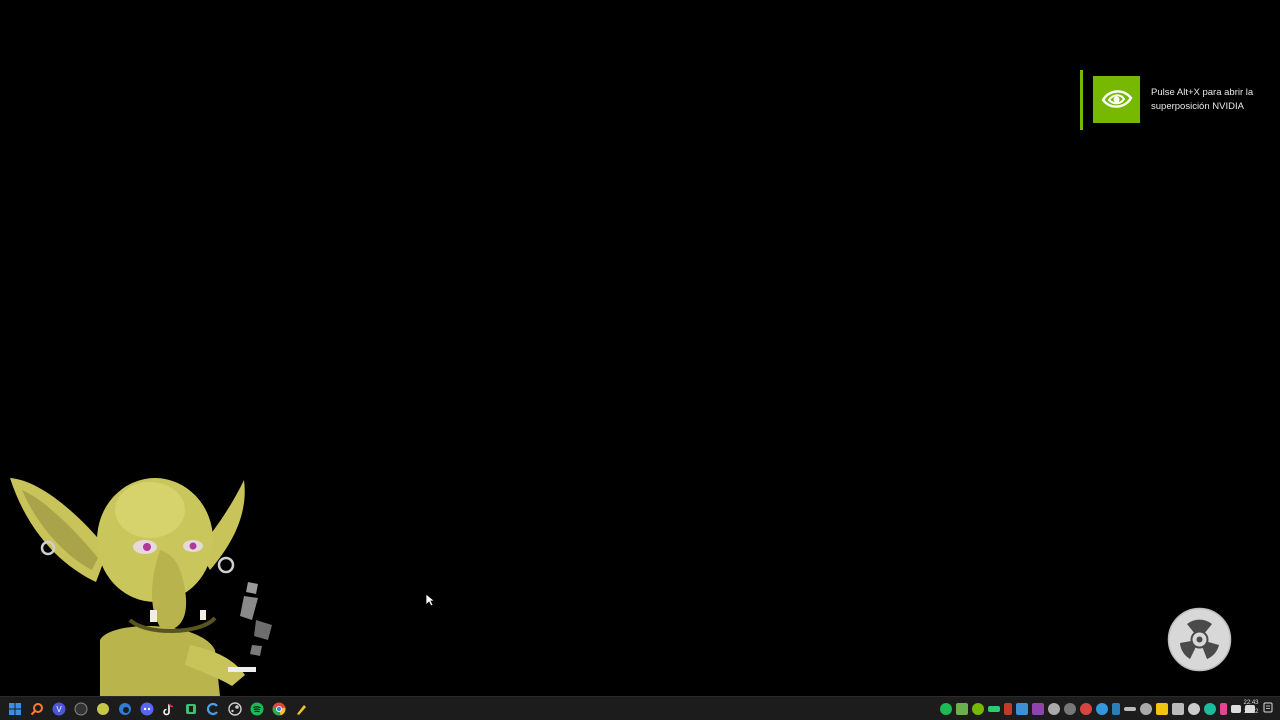 This screenshot has width=1280, height=720. Describe the element at coordinates (1162, 709) in the screenshot. I see `folder-tray-icon` at that location.